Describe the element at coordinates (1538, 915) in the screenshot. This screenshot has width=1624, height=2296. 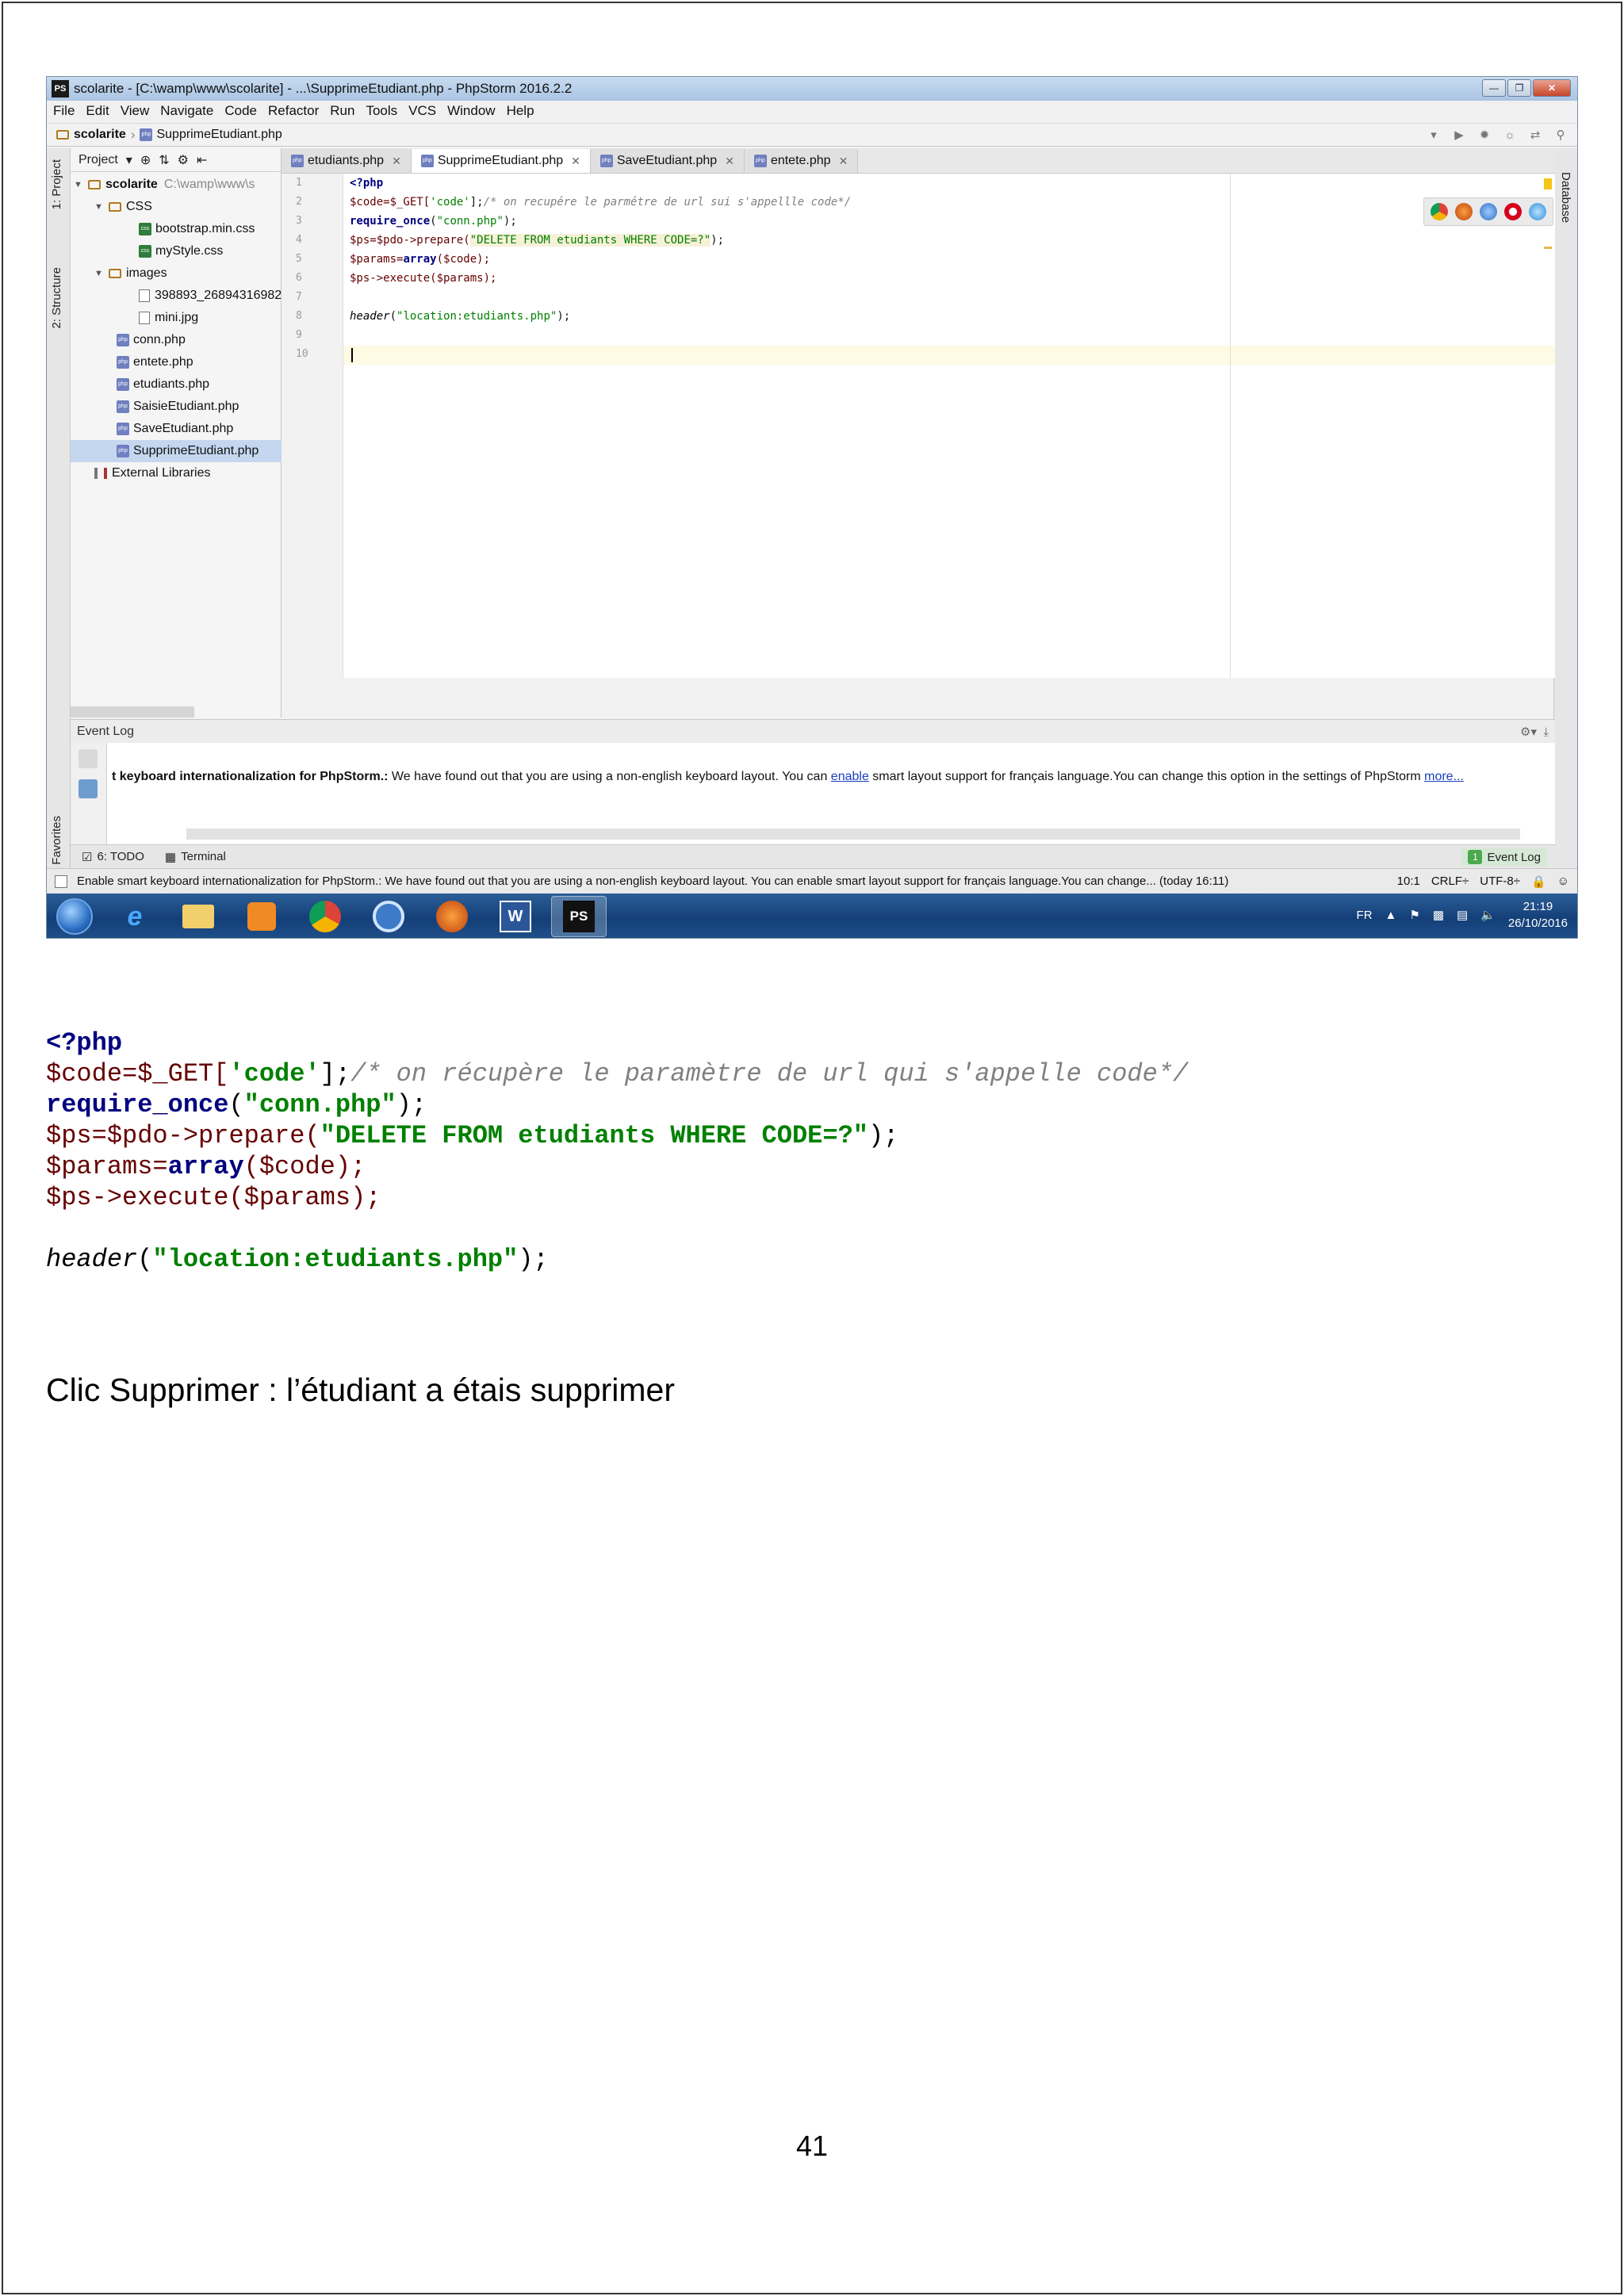
I see `taskbar-clock: 21:19 26/10/2016` at that location.